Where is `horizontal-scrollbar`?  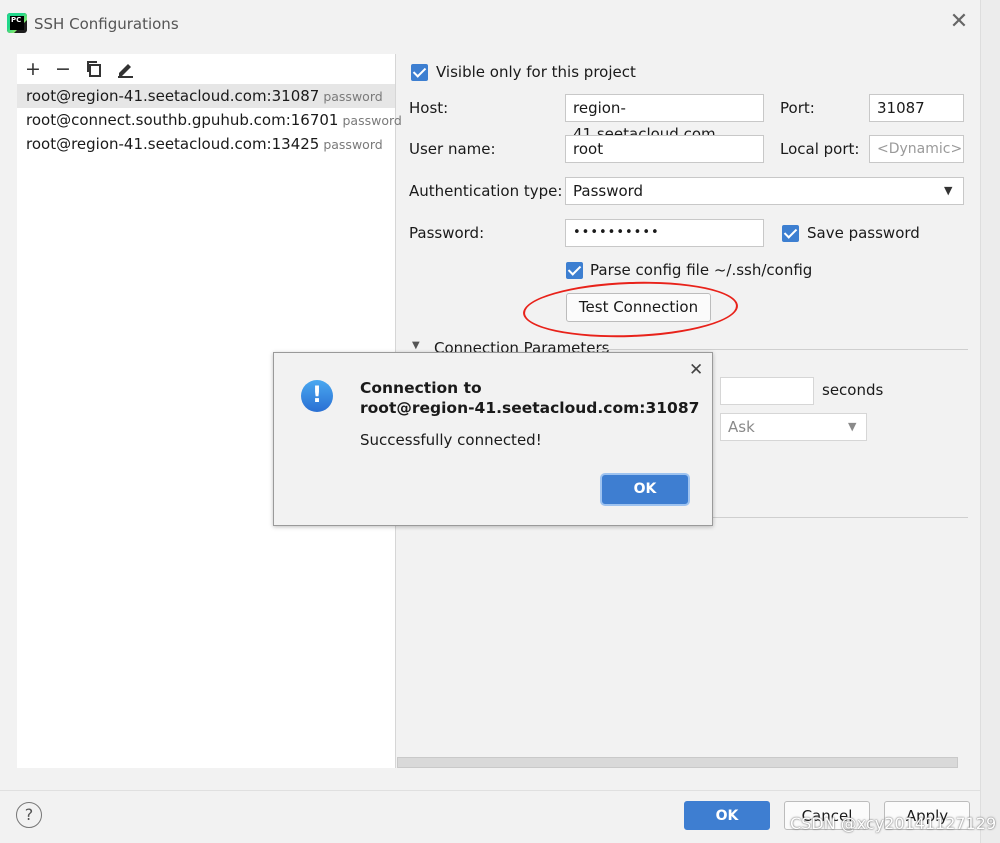
horizontal-scrollbar is located at coordinates (677, 762).